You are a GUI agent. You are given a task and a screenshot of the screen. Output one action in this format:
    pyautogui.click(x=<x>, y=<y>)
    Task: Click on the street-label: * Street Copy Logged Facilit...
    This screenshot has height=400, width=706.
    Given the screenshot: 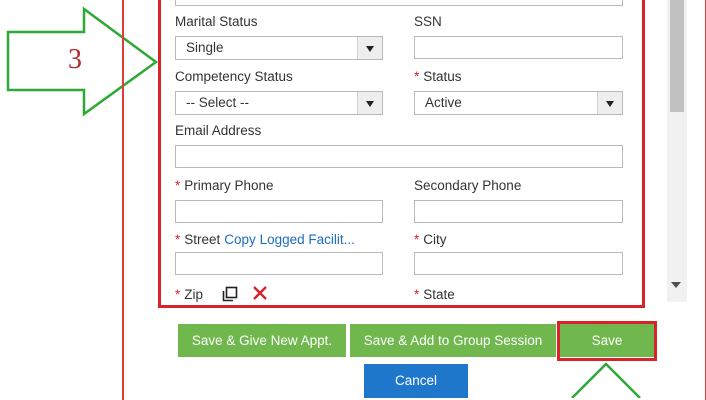 What is the action you would take?
    pyautogui.click(x=265, y=239)
    